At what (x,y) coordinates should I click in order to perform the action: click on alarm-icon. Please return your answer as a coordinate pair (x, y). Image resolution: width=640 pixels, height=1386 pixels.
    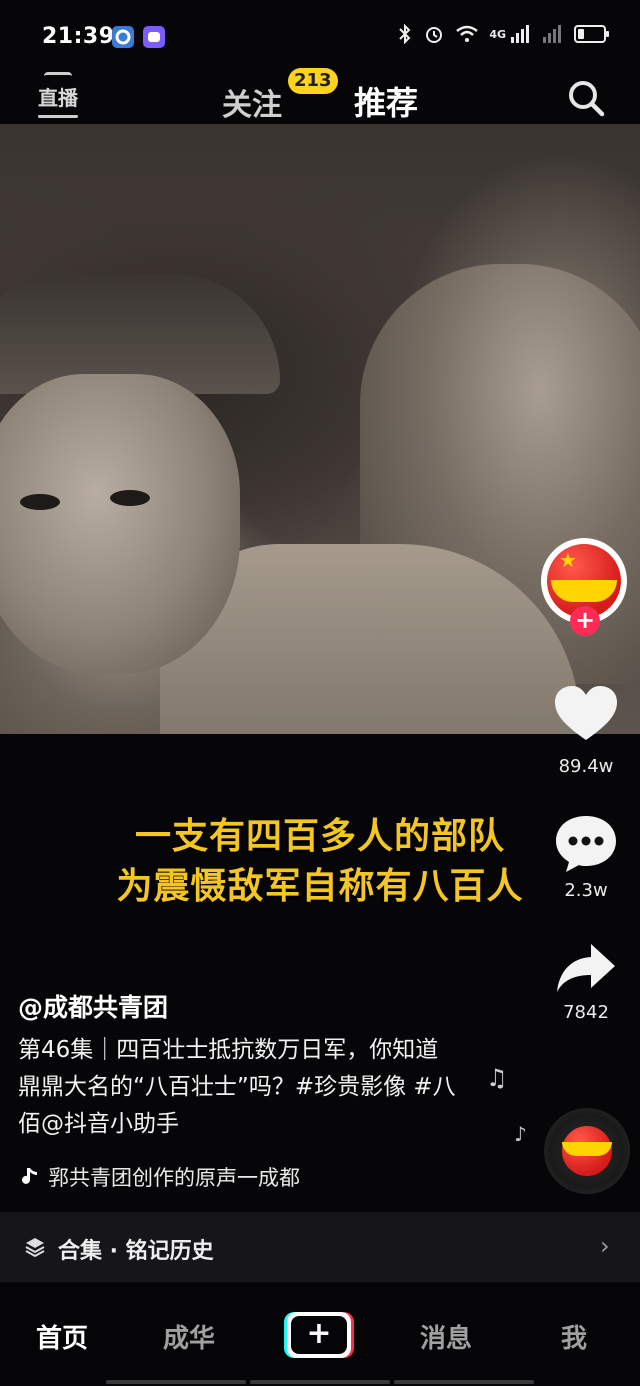
    Looking at the image, I should click on (434, 35).